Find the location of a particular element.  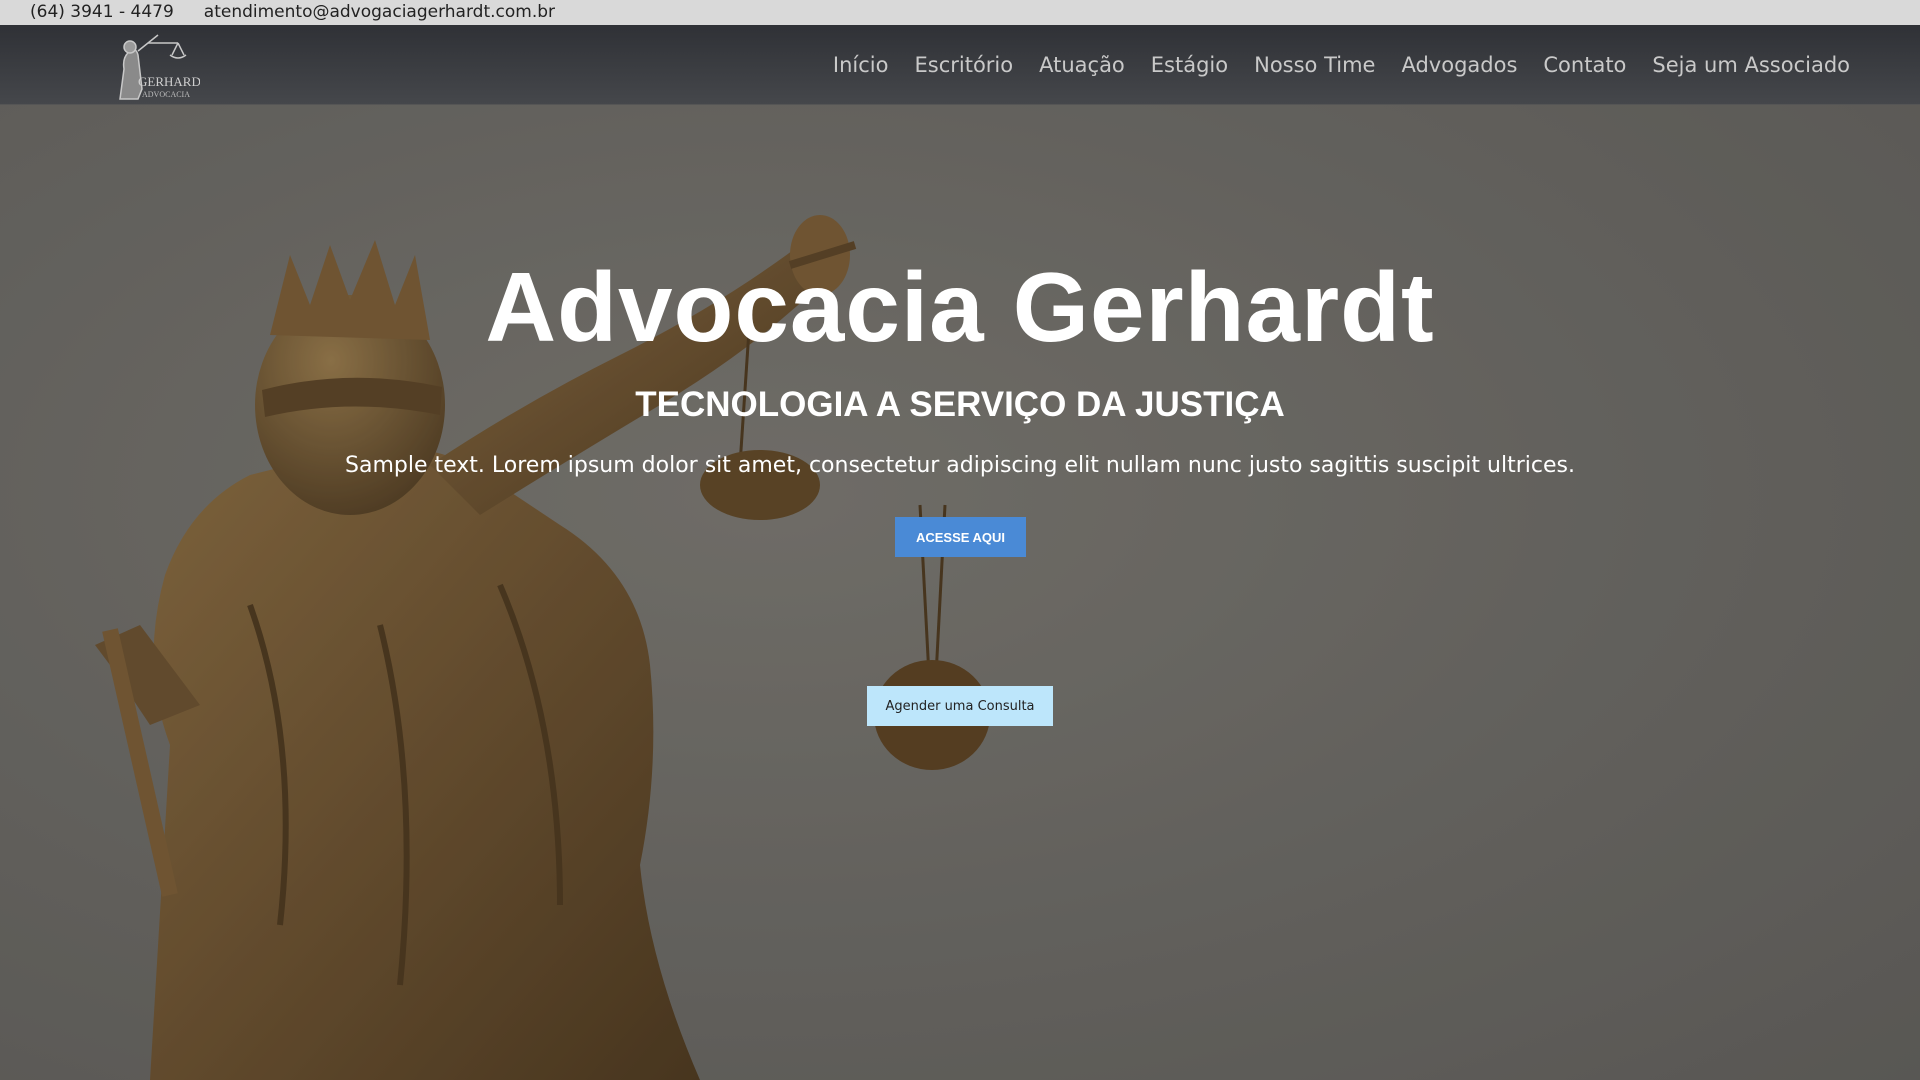

nav-escritorio: Escritório is located at coordinates (963, 65).